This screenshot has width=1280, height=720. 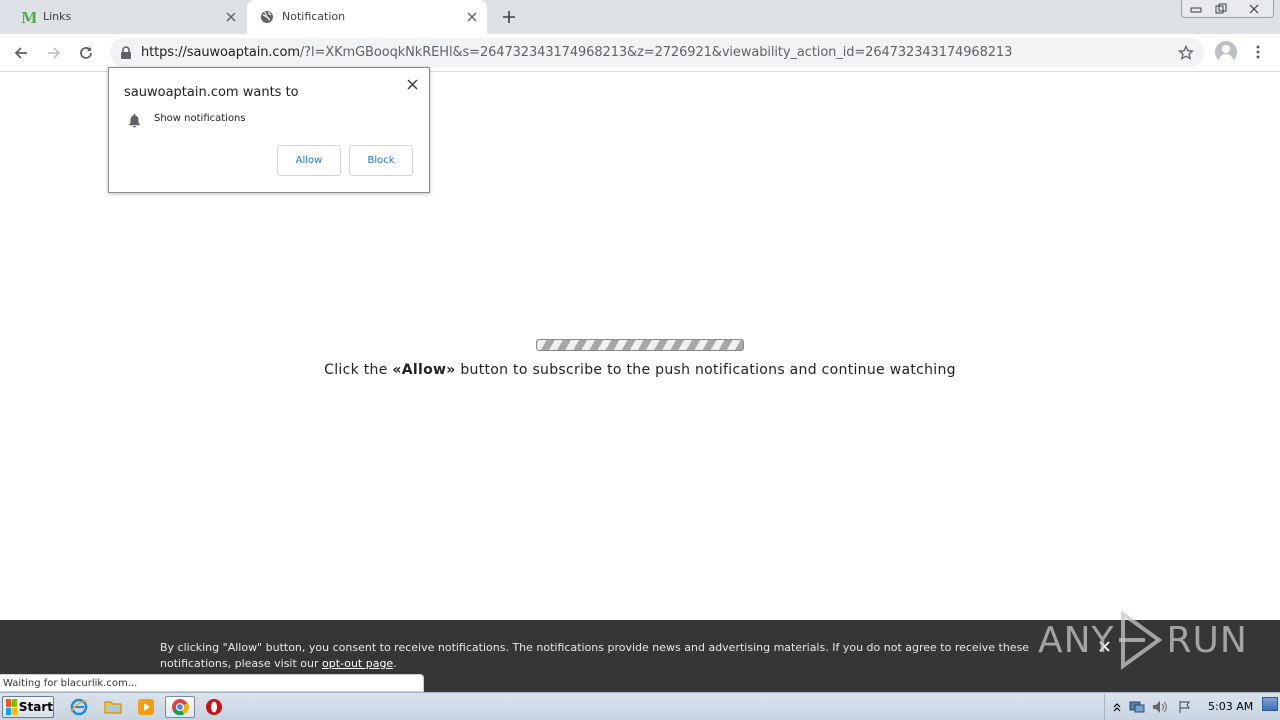 What do you see at coordinates (200, 118) in the screenshot?
I see `permission-request: Show notifications` at bounding box center [200, 118].